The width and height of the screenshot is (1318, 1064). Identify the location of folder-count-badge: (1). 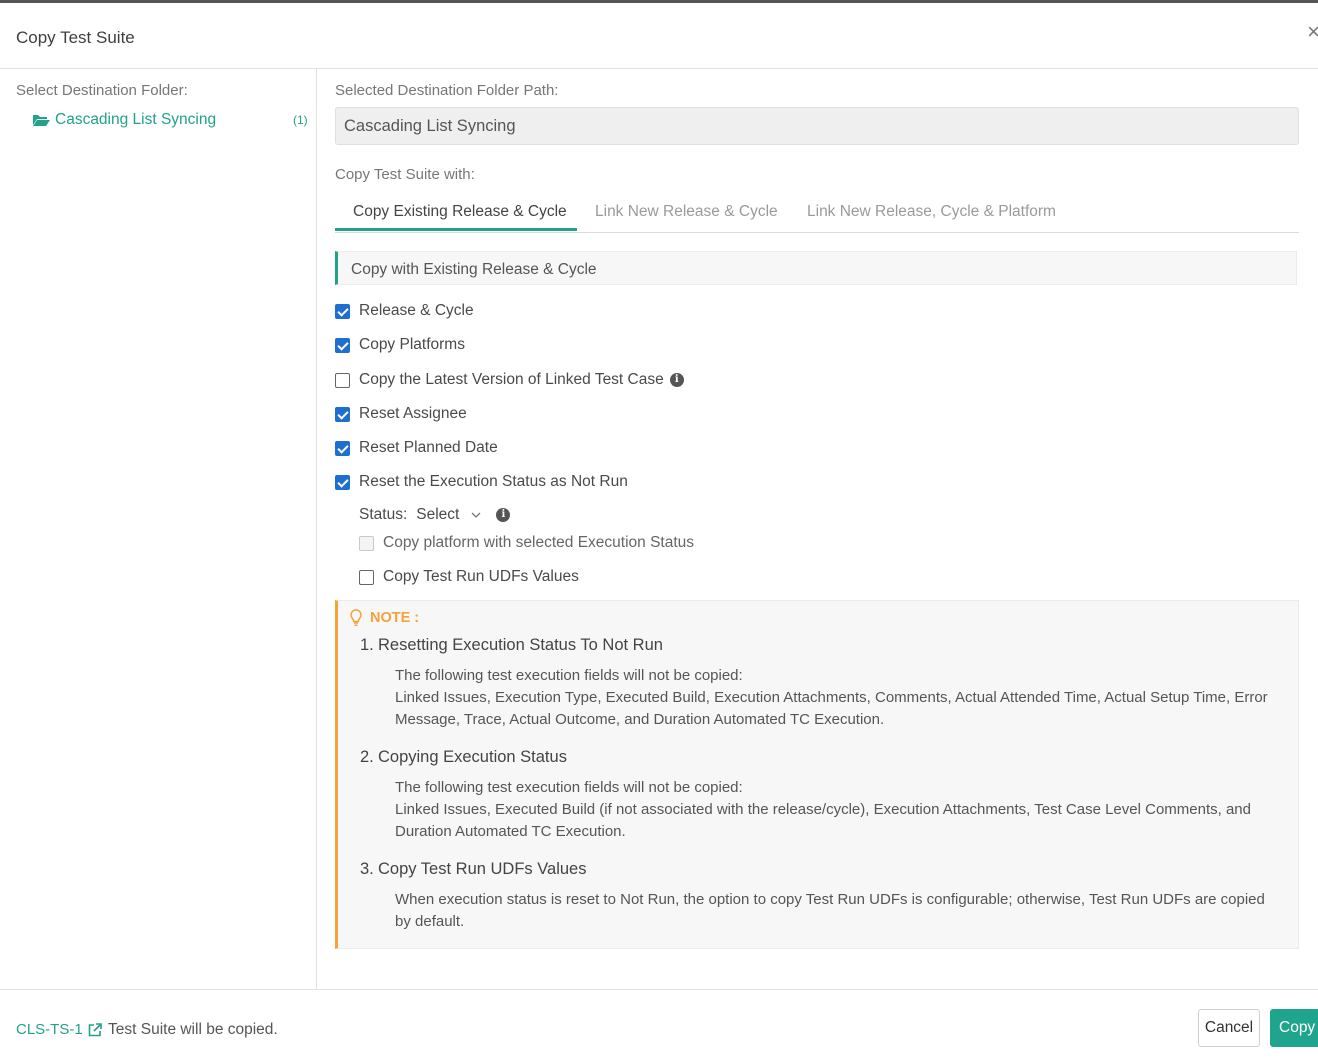
(300, 120).